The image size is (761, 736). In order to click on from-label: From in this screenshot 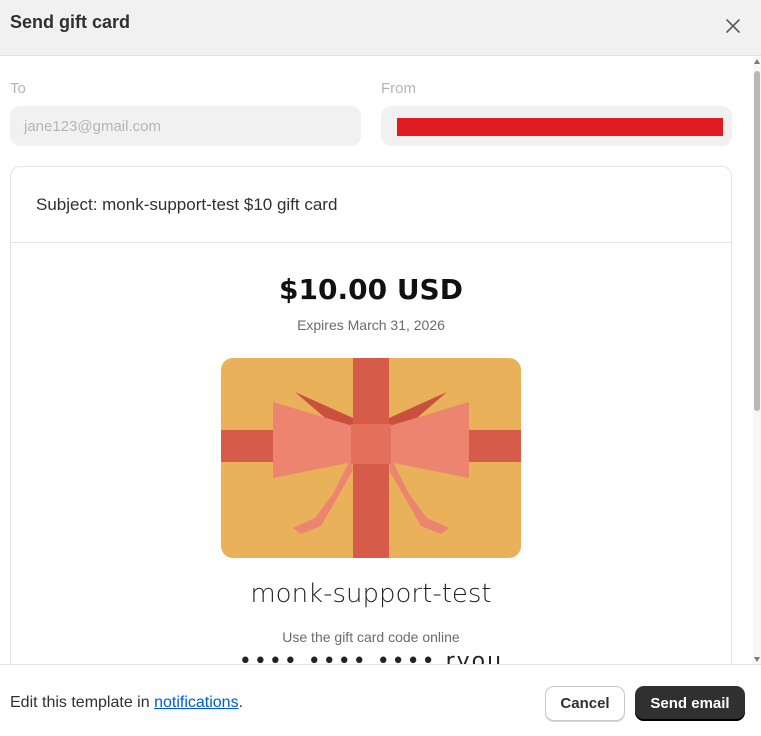, I will do `click(398, 88)`.